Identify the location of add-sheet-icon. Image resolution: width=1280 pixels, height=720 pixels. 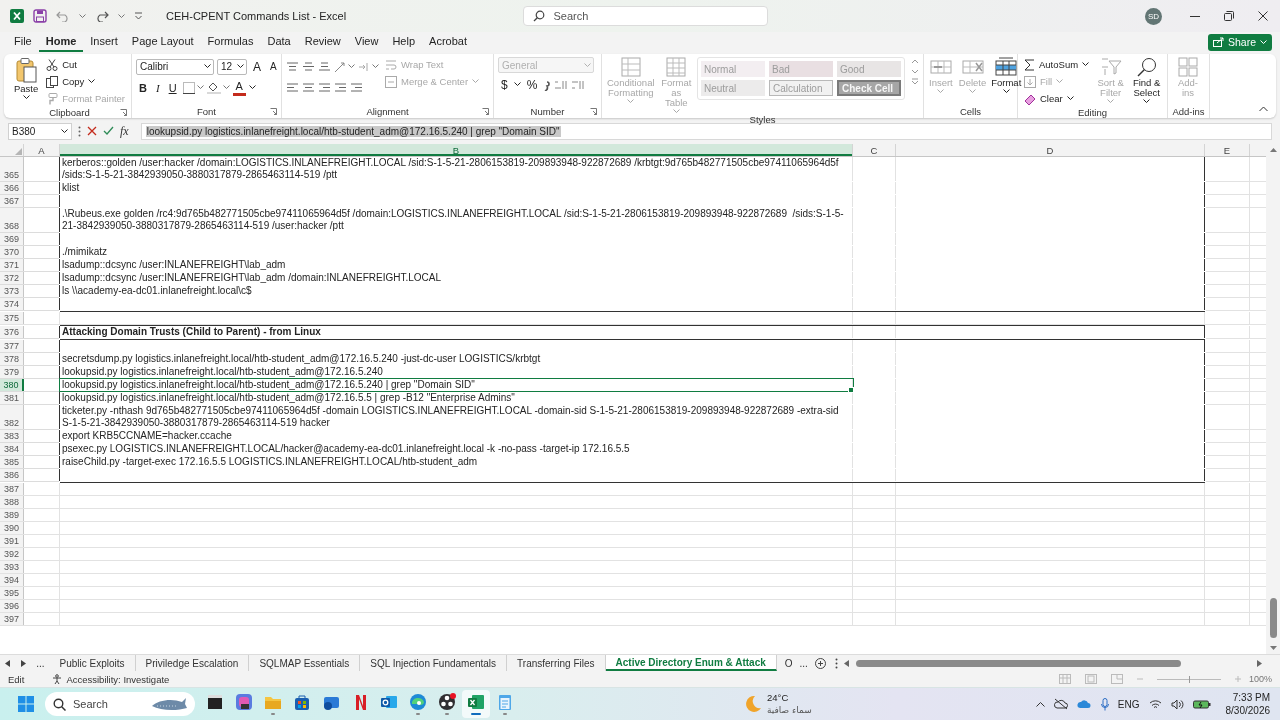
(821, 663).